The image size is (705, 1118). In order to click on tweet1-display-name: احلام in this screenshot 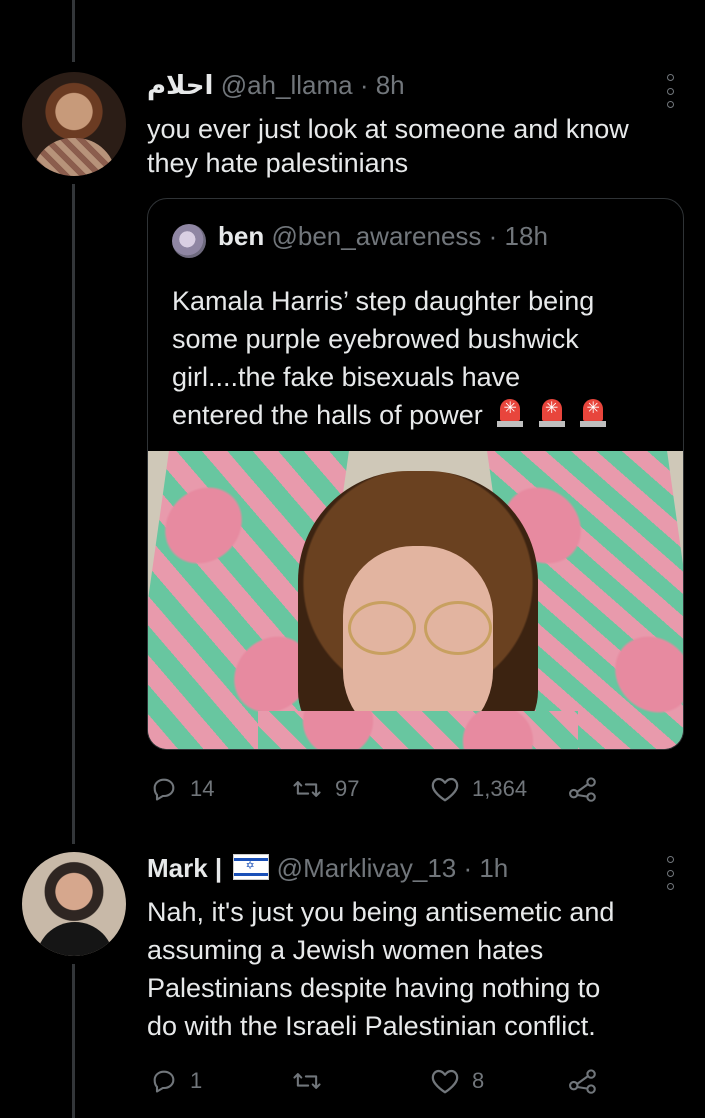, I will do `click(180, 85)`.